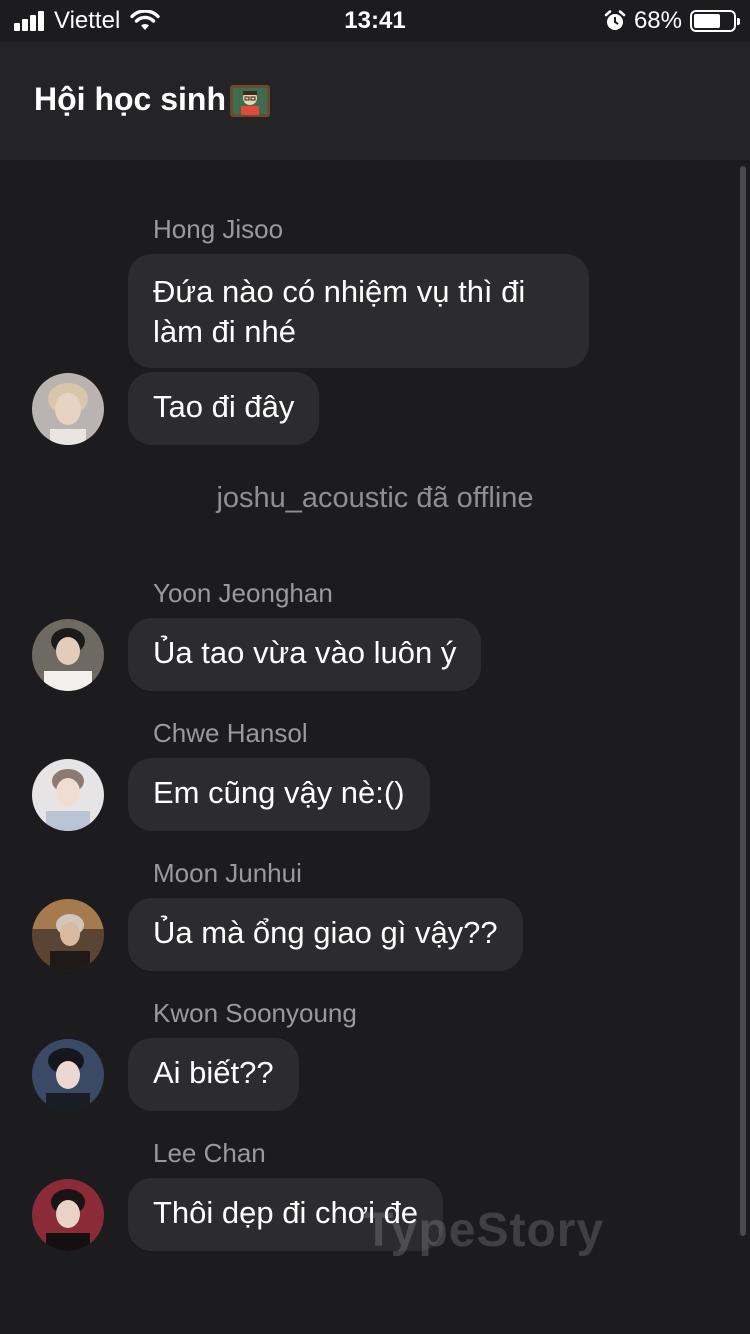  Describe the element at coordinates (250, 100) in the screenshot. I see `teacher-emoji-icon` at that location.